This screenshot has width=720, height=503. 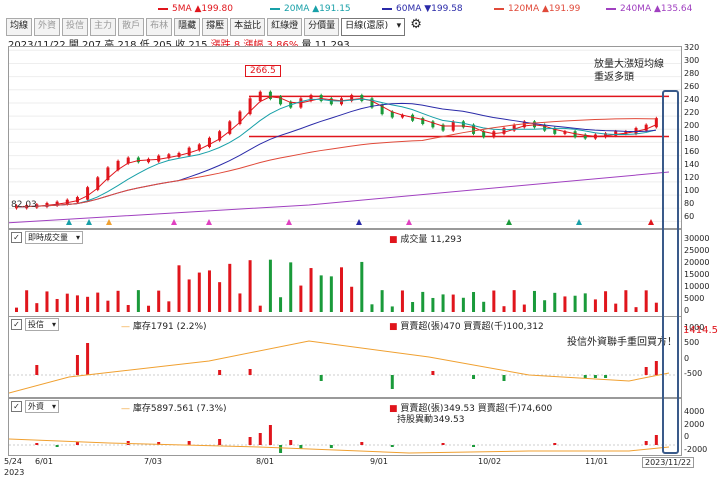 What do you see at coordinates (697, 262) in the screenshot?
I see `axis-label: 20000` at bounding box center [697, 262].